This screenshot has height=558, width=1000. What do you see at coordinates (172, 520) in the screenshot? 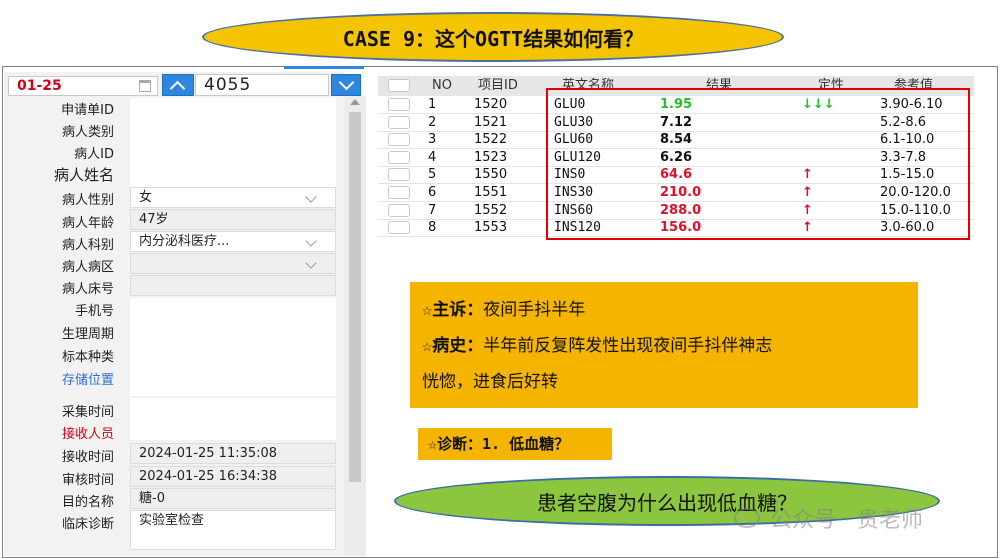
I see `clinical-diag-value: 实验室检查` at bounding box center [172, 520].